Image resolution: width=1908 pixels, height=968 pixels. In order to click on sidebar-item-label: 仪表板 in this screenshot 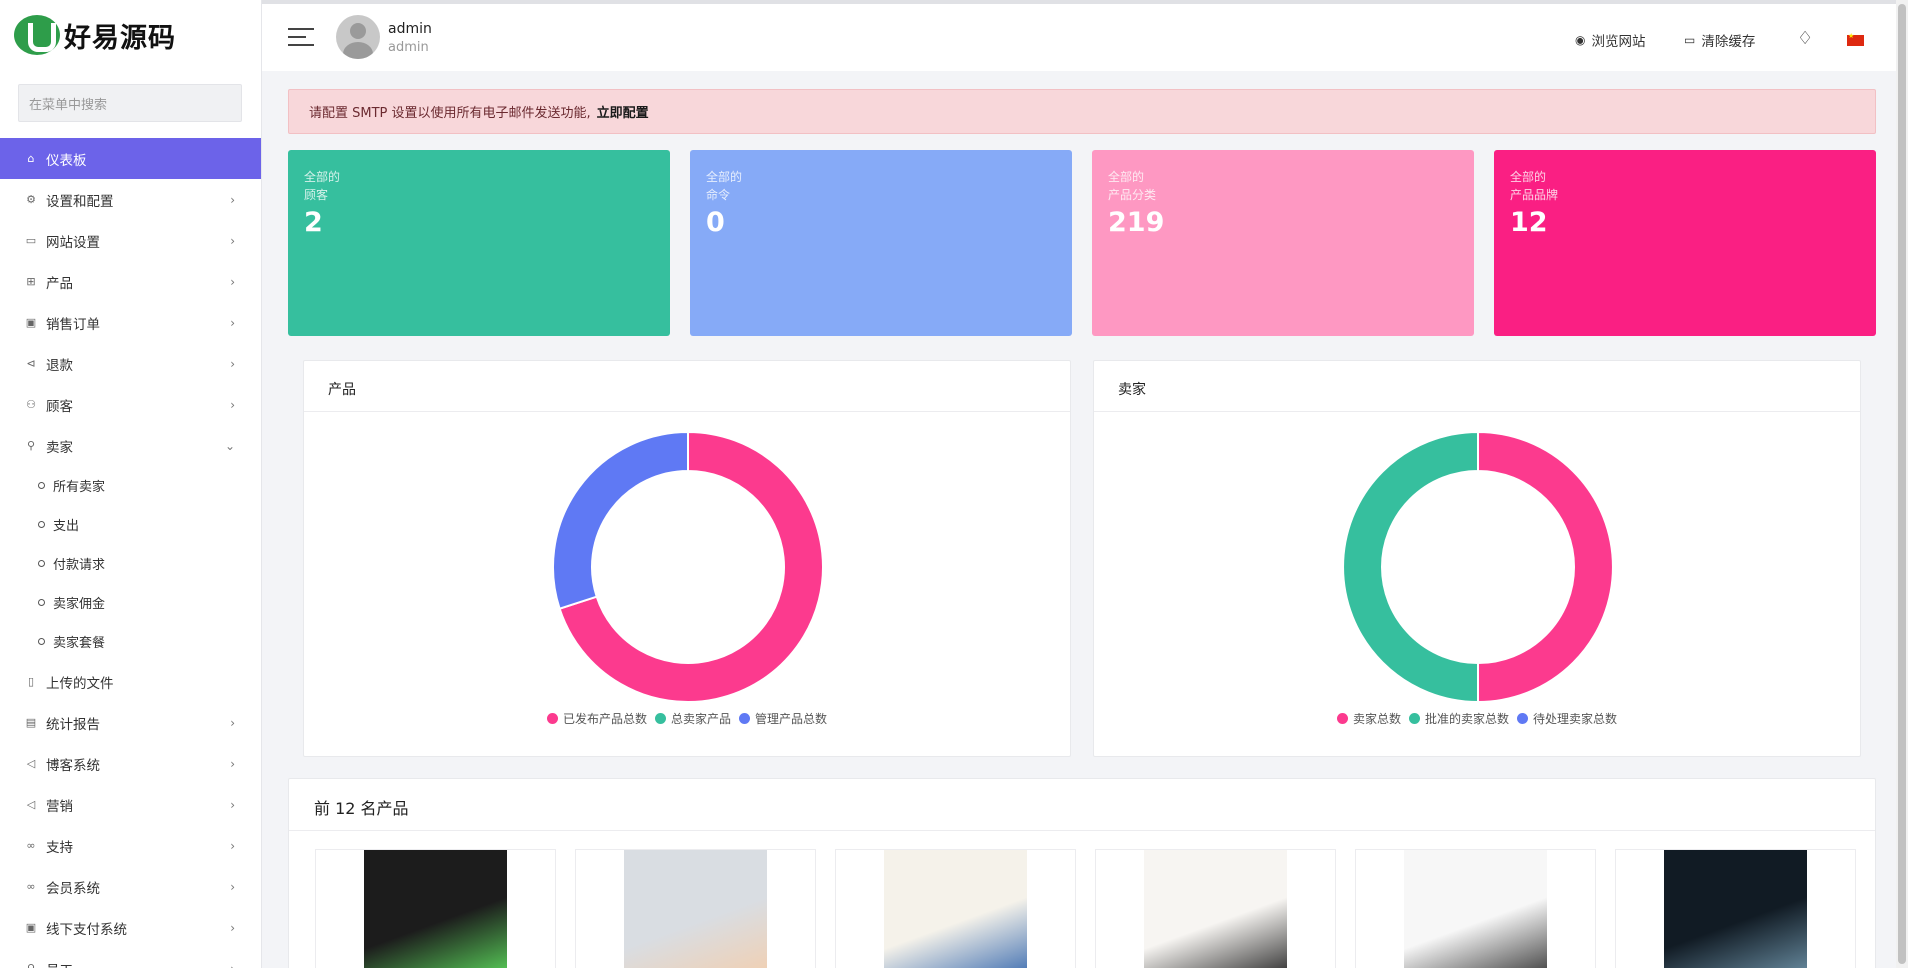, I will do `click(66, 160)`.